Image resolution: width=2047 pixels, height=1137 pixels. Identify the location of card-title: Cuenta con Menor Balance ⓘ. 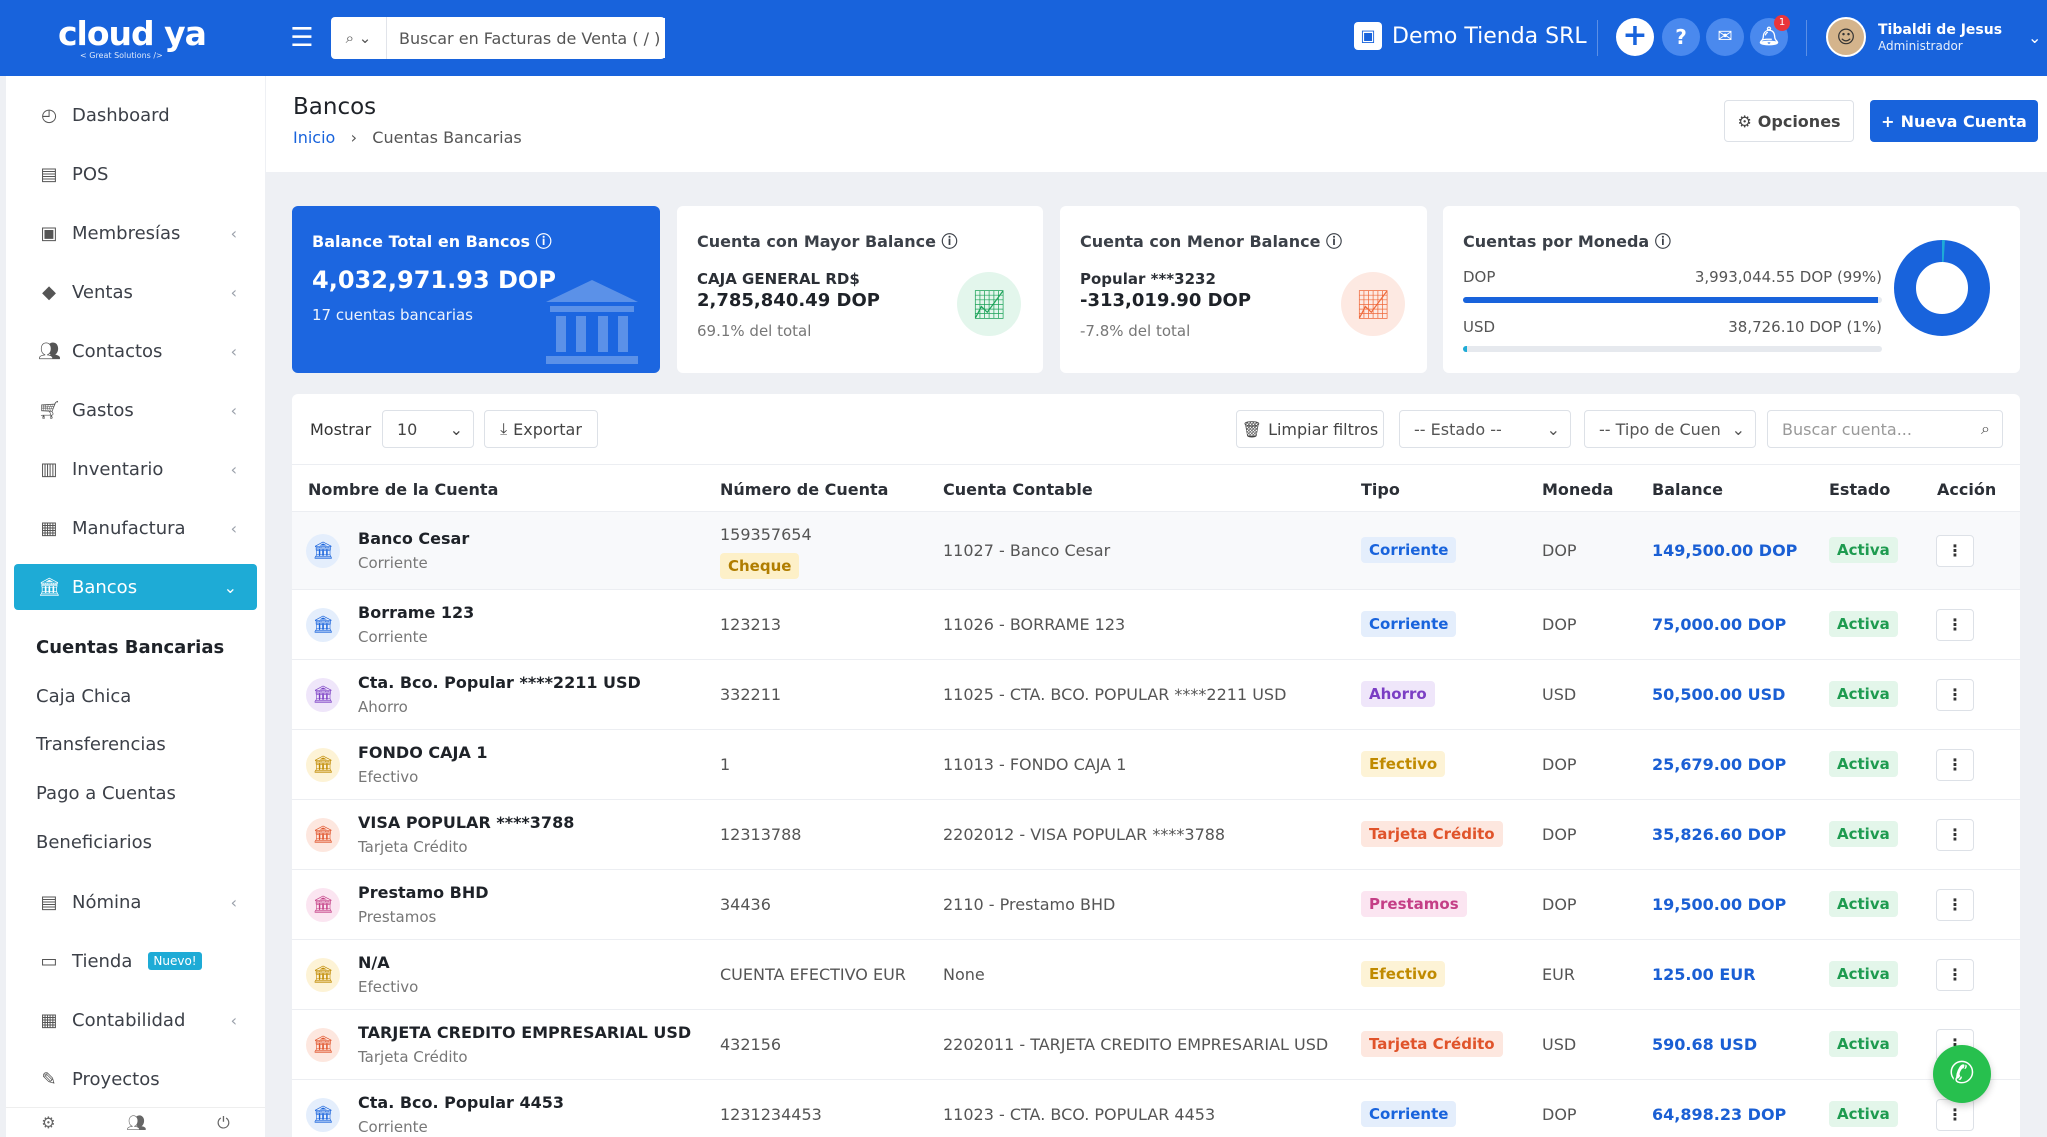
(1211, 241).